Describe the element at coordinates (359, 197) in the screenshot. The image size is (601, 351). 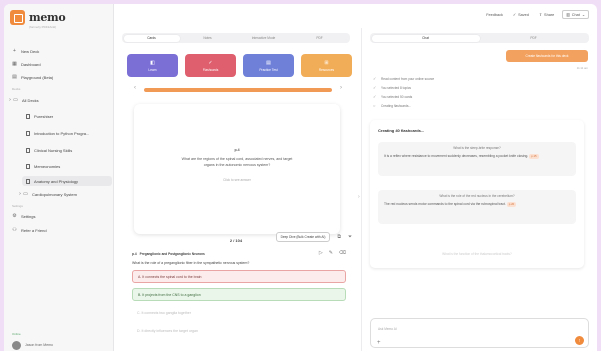
I see `resize-handle-icon: ›` at that location.